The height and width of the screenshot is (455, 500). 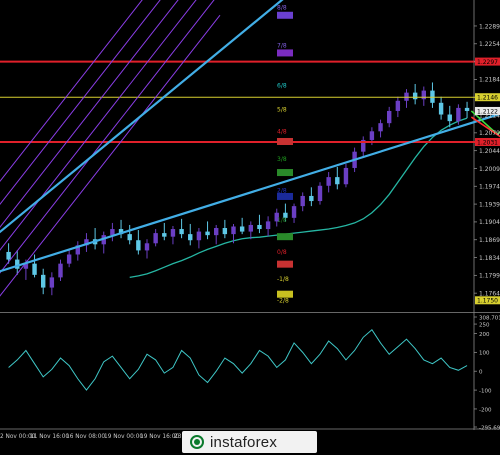 I want to click on time-axis-label: 16 Nov 08:00, so click(x=85, y=437).